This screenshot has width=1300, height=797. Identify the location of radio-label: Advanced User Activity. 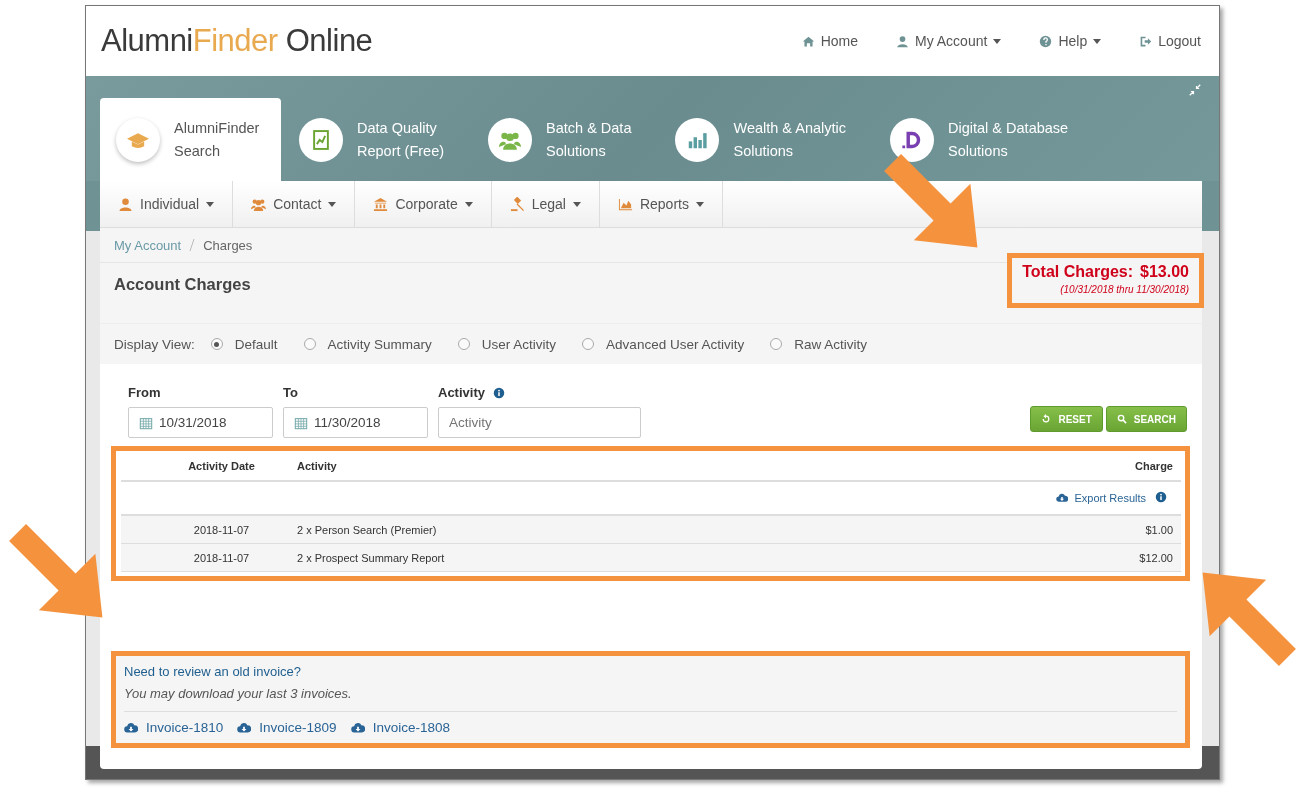
(675, 344).